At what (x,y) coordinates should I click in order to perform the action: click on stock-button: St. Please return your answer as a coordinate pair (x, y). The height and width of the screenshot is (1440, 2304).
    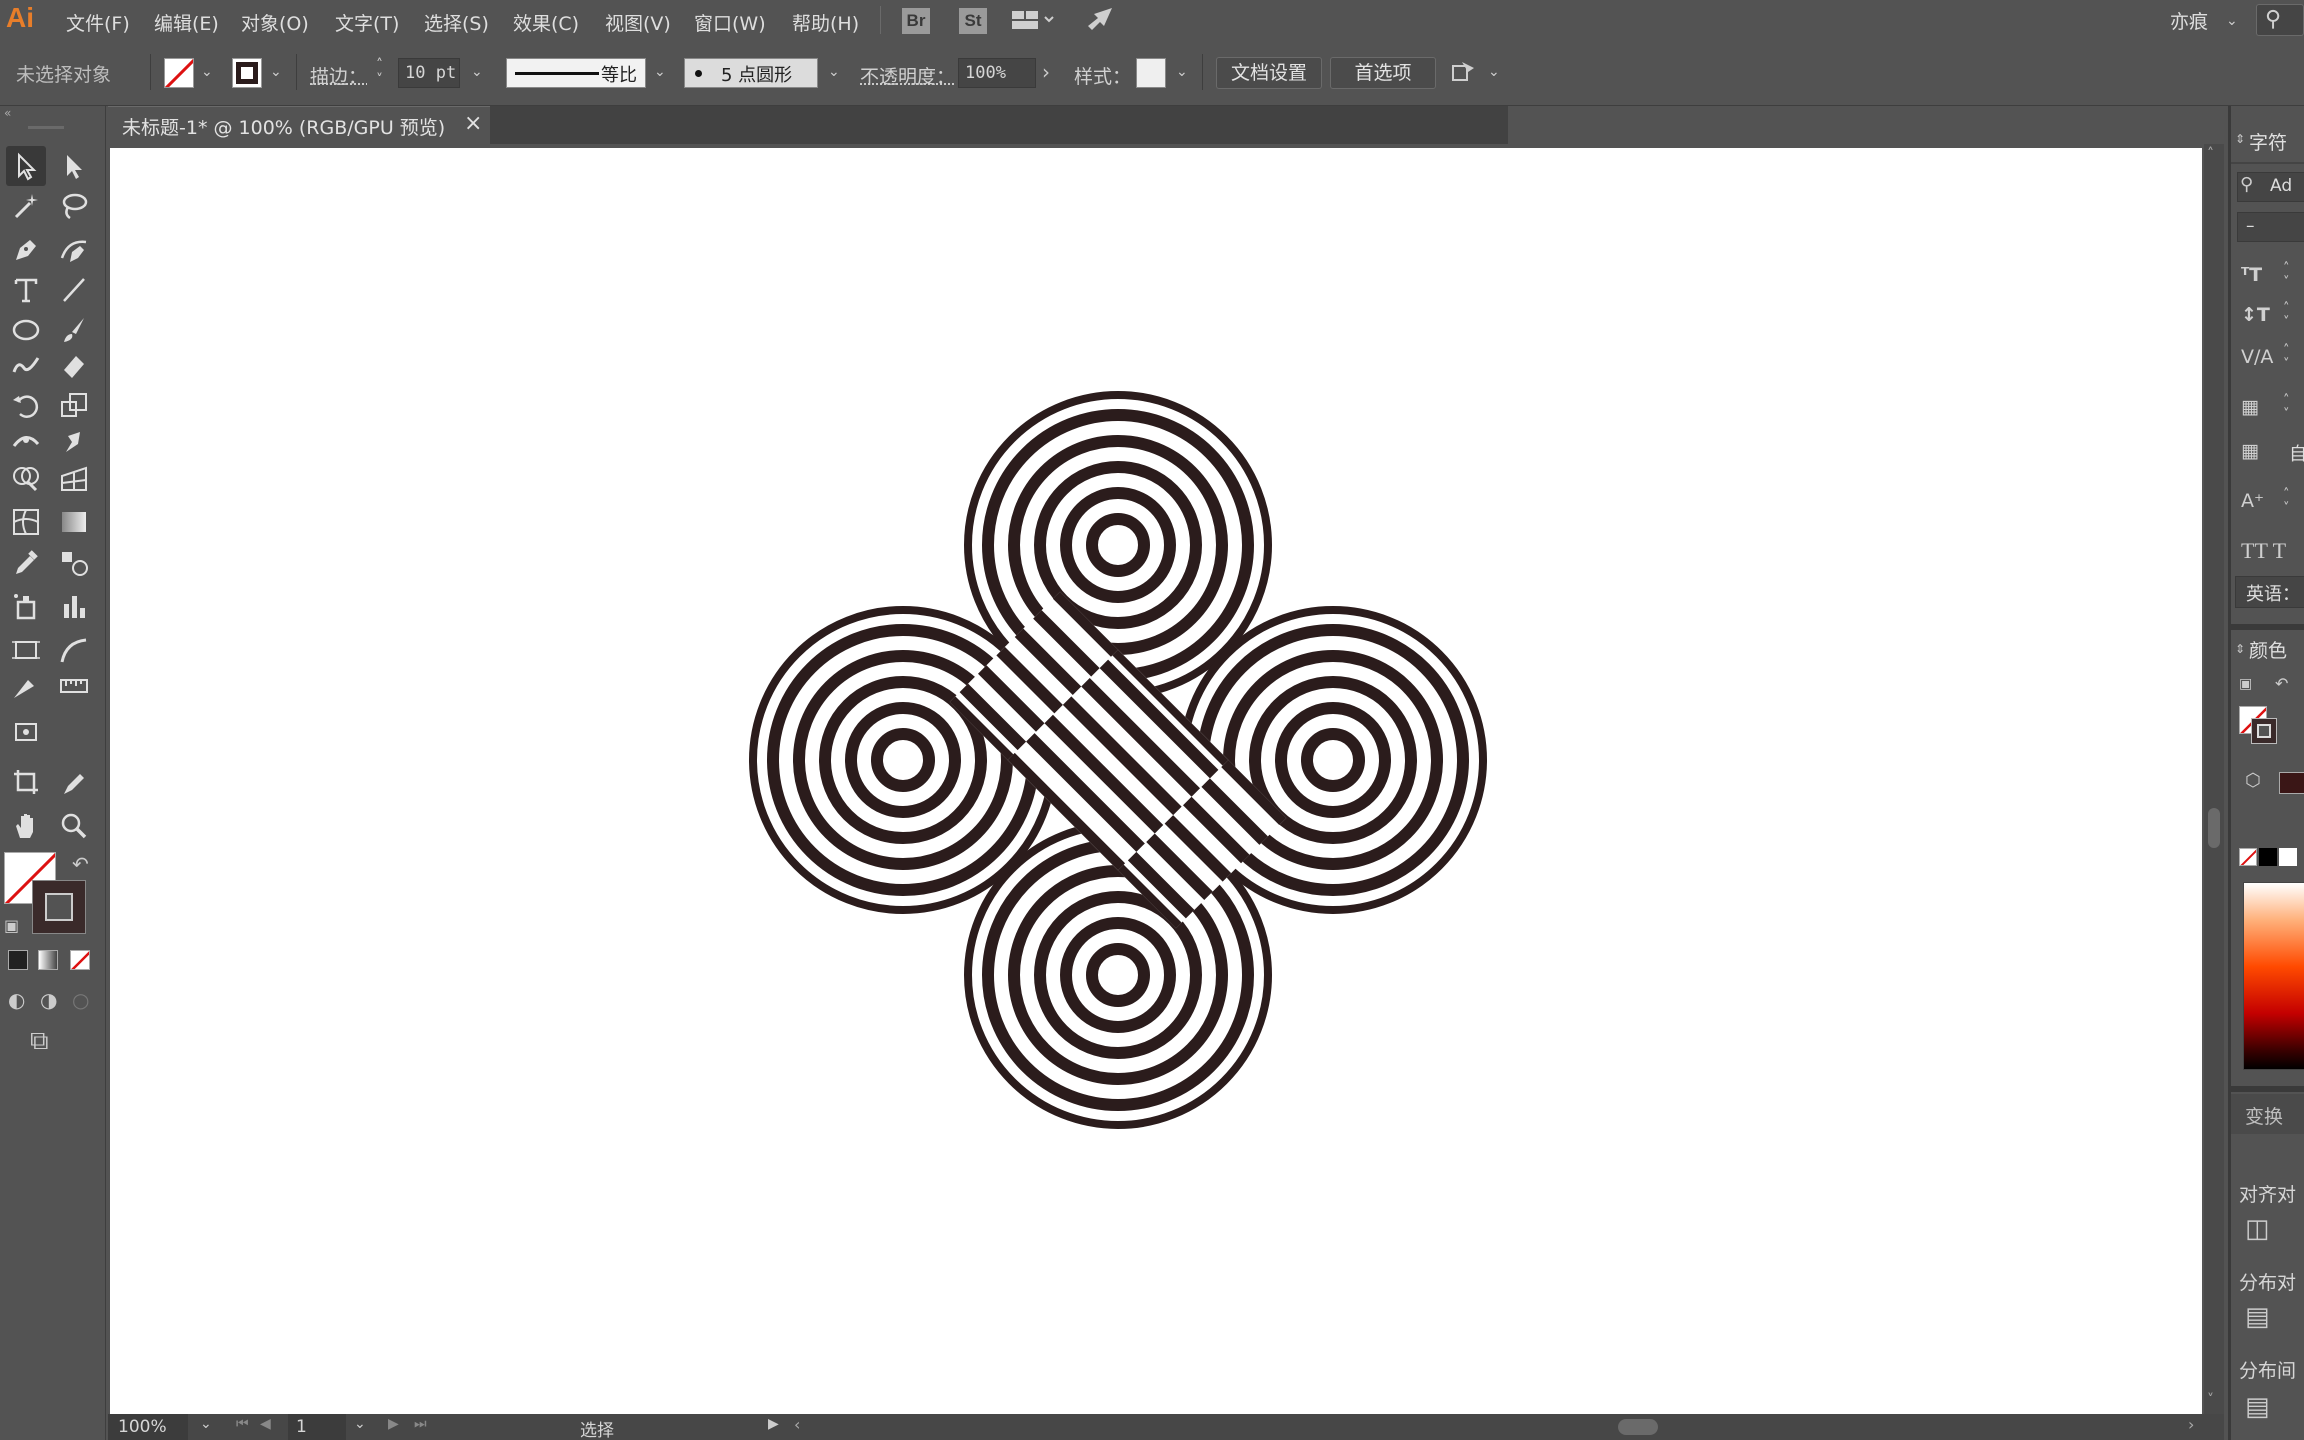
    Looking at the image, I should click on (973, 21).